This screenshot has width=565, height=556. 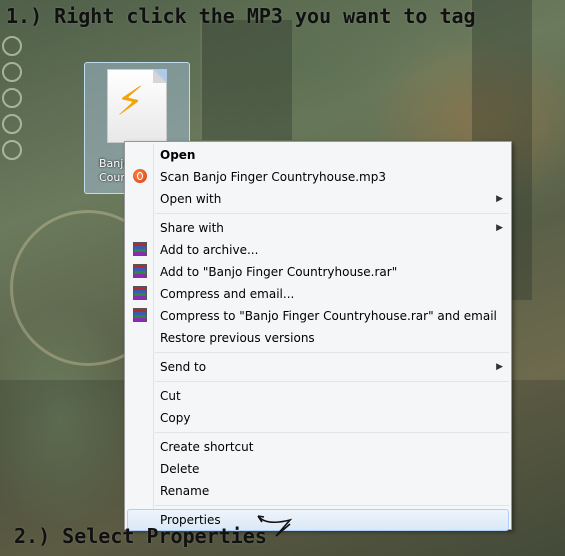 What do you see at coordinates (192, 228) in the screenshot?
I see `menu-item-label: Share with` at bounding box center [192, 228].